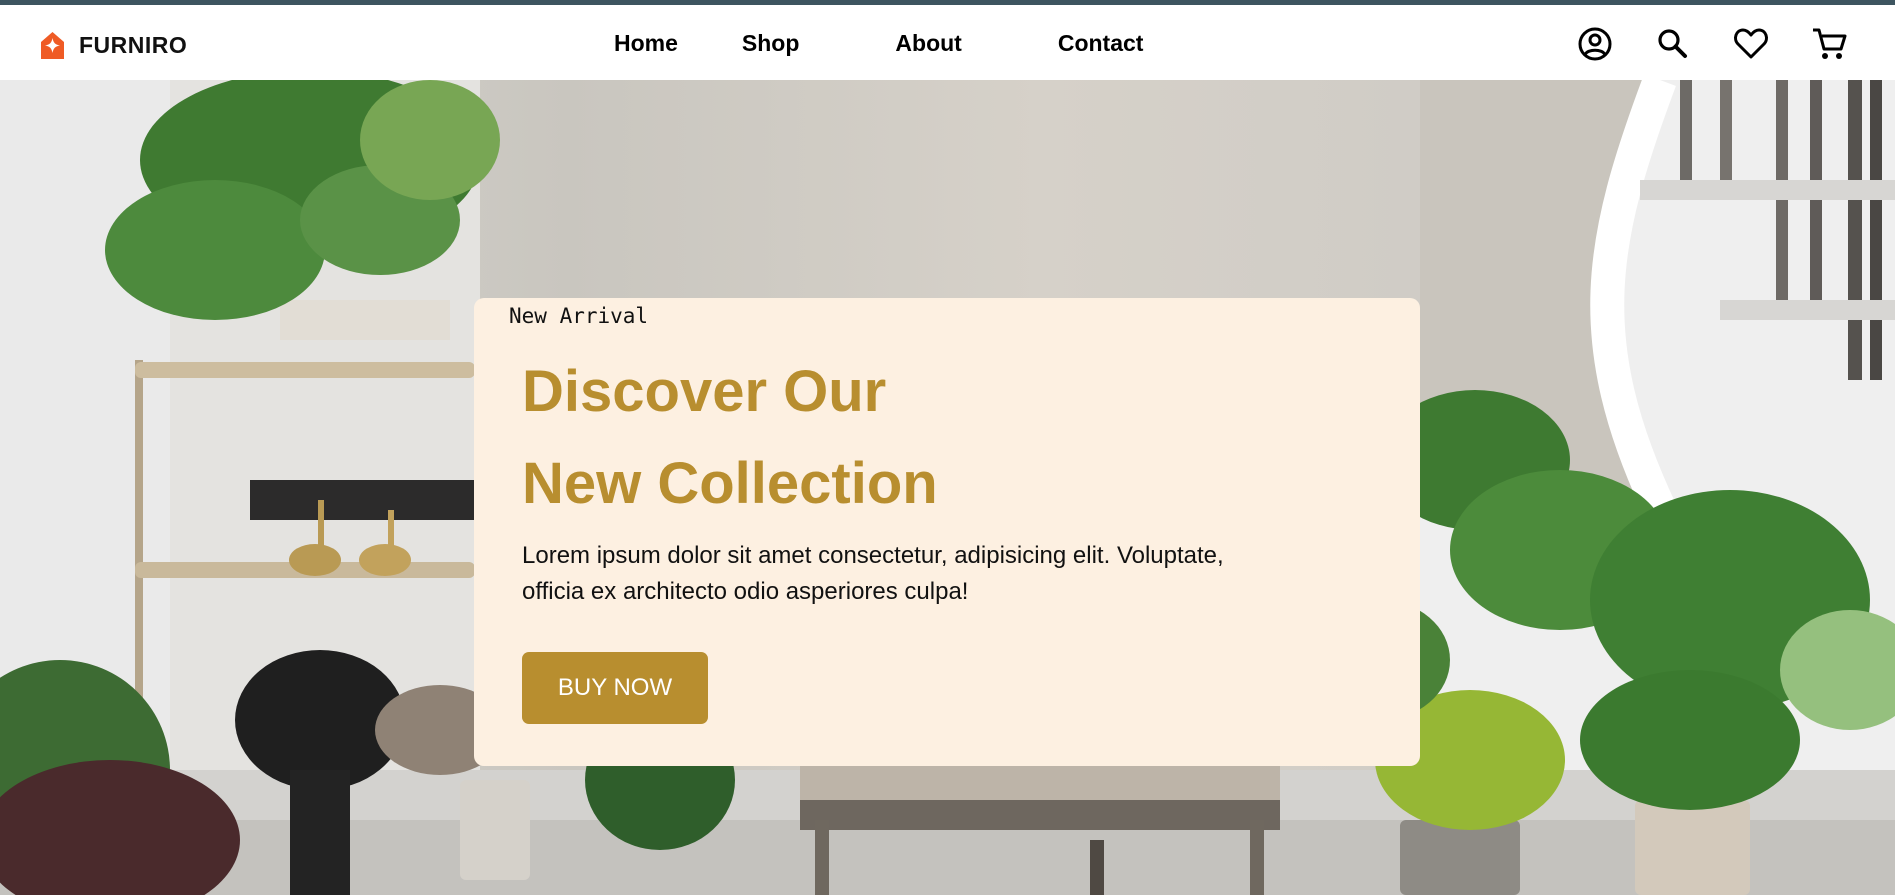 This screenshot has width=1895, height=895. What do you see at coordinates (52, 45) in the screenshot?
I see `furniro-logo-icon` at bounding box center [52, 45].